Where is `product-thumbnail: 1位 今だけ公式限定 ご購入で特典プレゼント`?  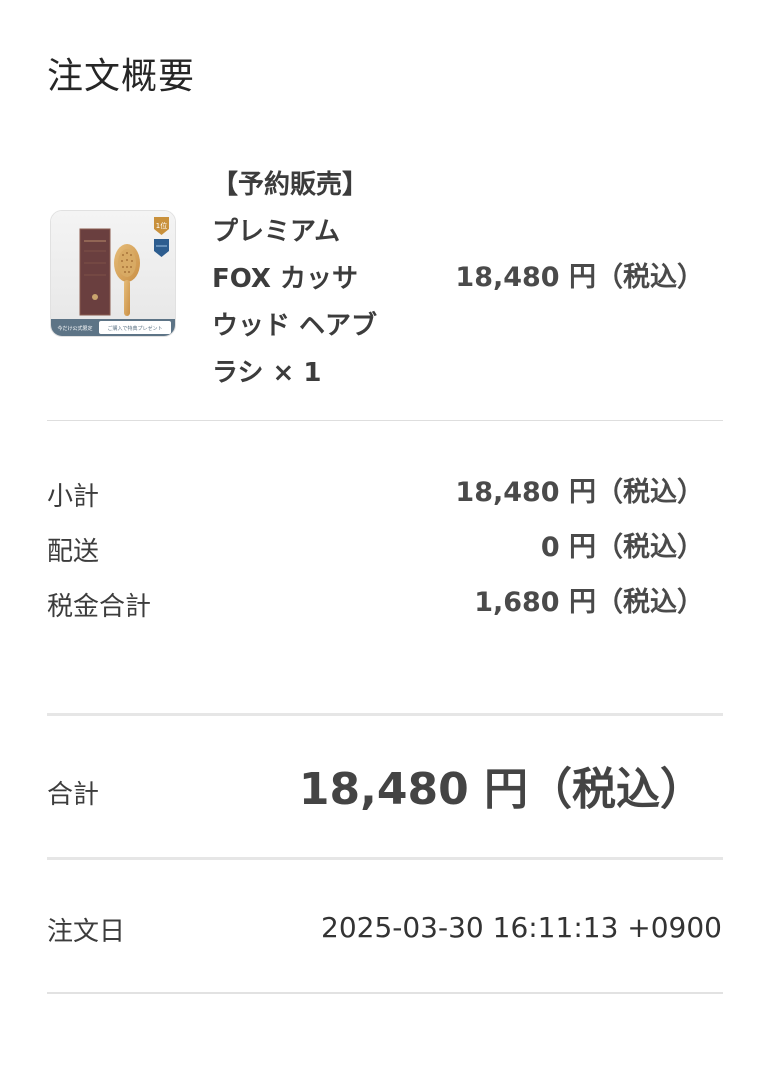 product-thumbnail: 1位 今だけ公式限定 ご購入で特典プレゼント is located at coordinates (113, 273).